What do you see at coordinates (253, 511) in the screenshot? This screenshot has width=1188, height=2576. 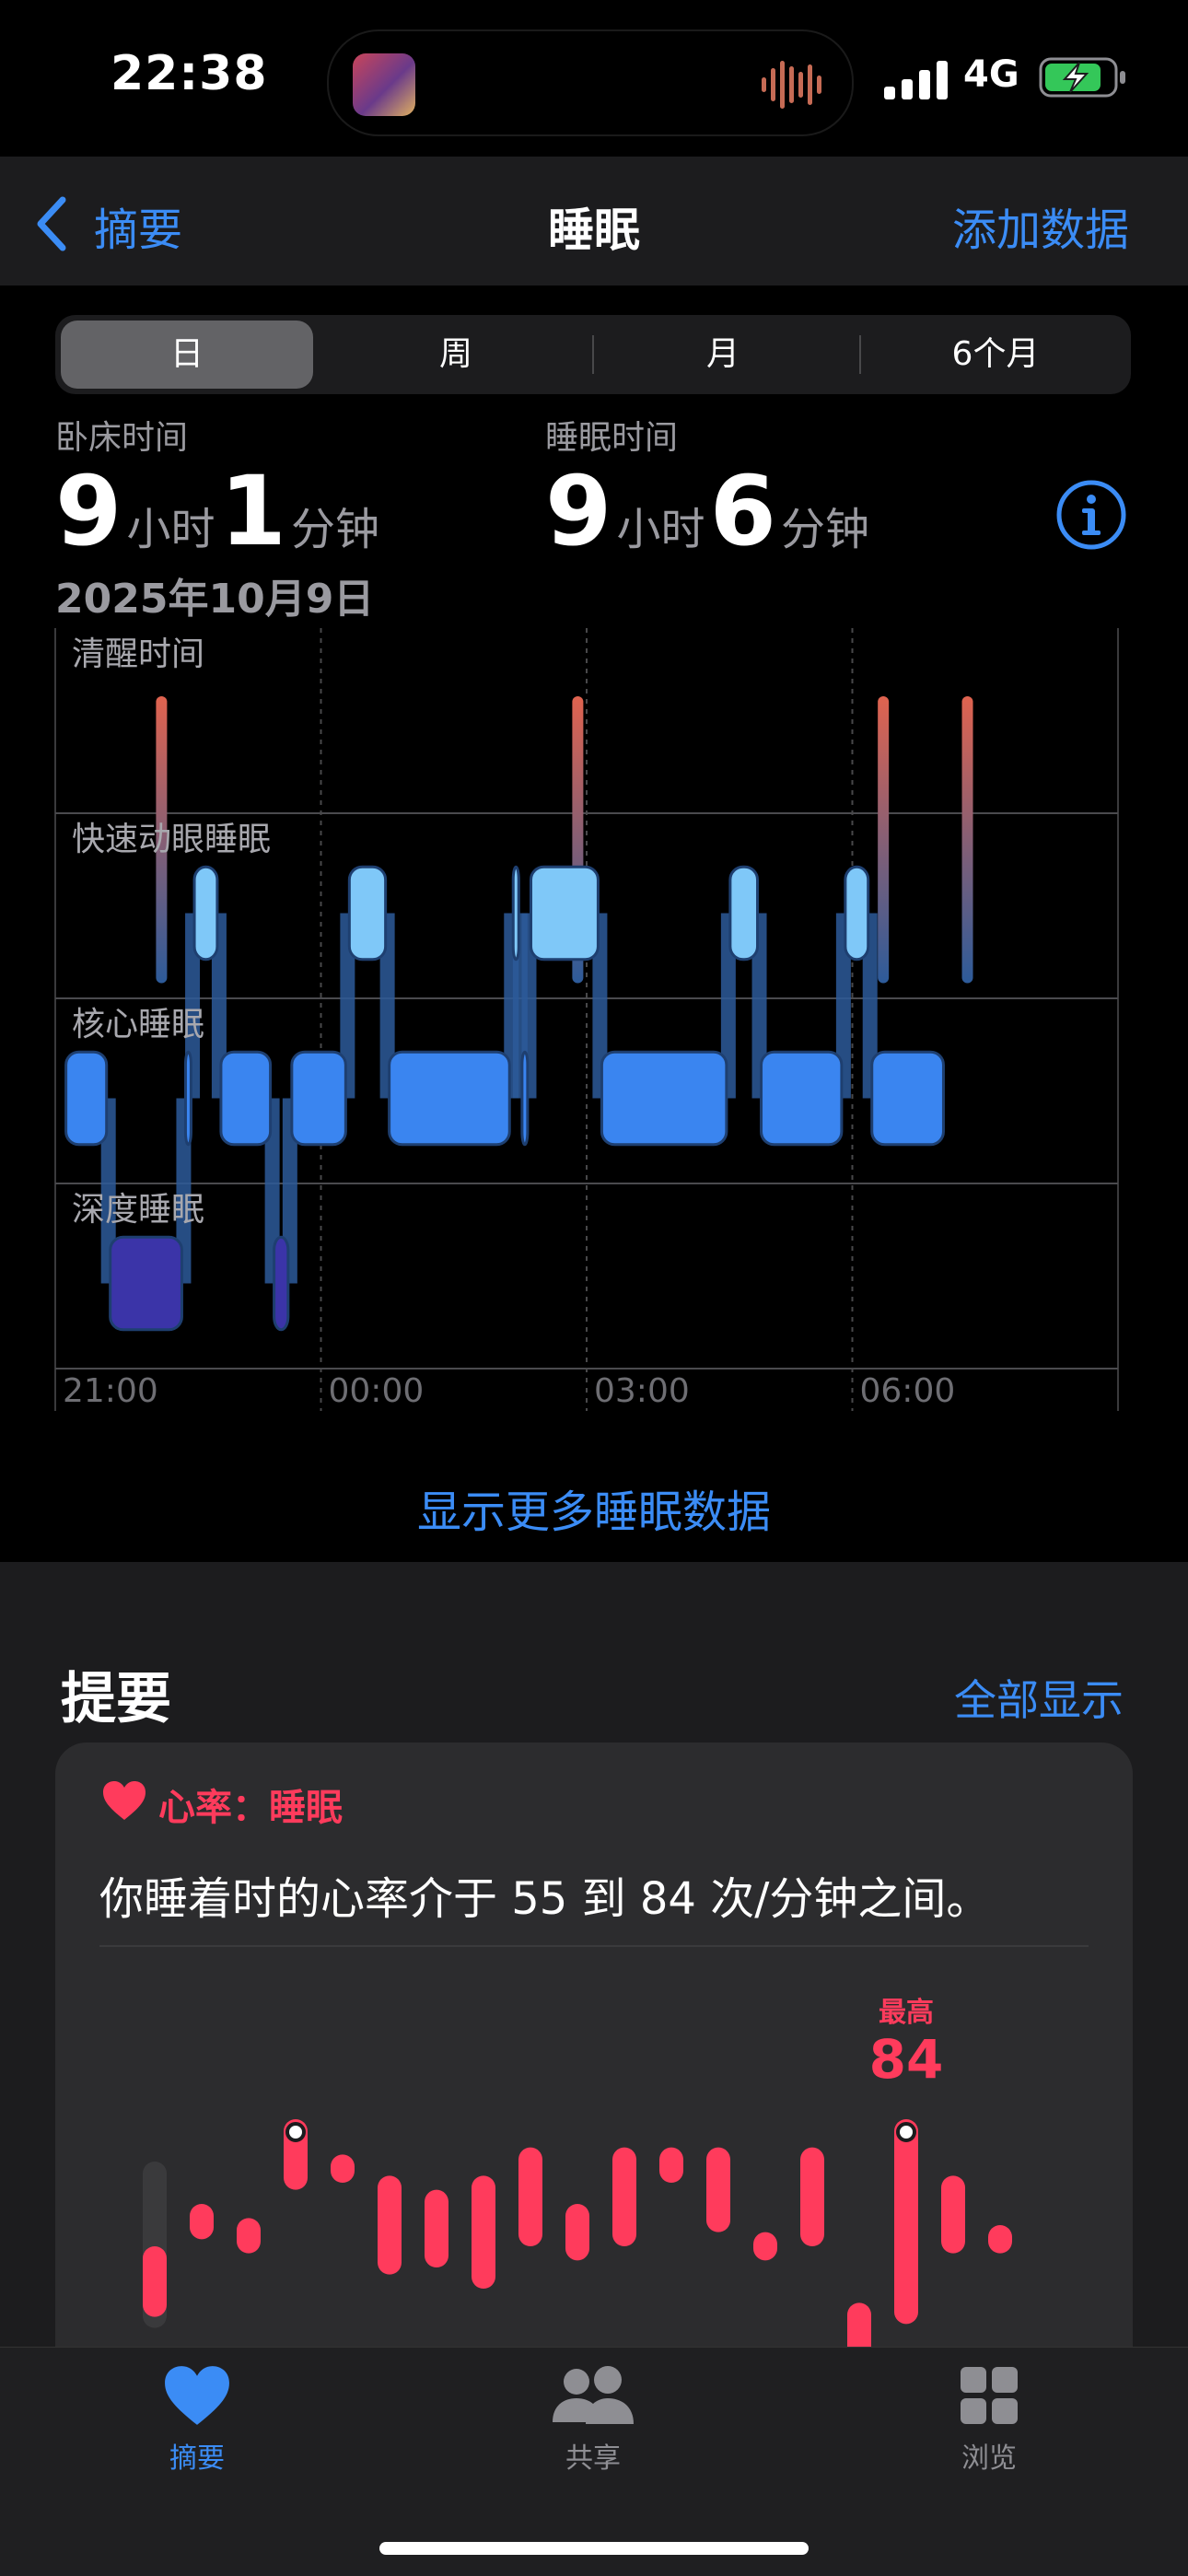 I see `in-bed-minutes: 1` at bounding box center [253, 511].